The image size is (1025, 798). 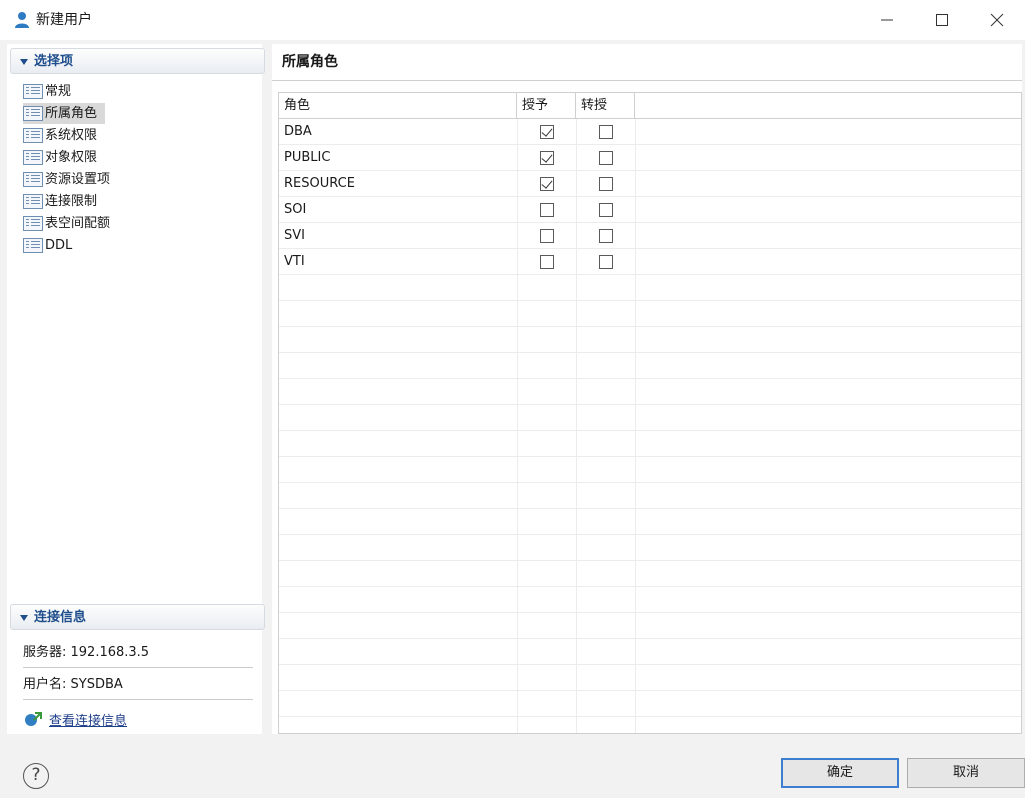 What do you see at coordinates (138, 653) in the screenshot?
I see `server-info: 服务器: 192.168.3.5` at bounding box center [138, 653].